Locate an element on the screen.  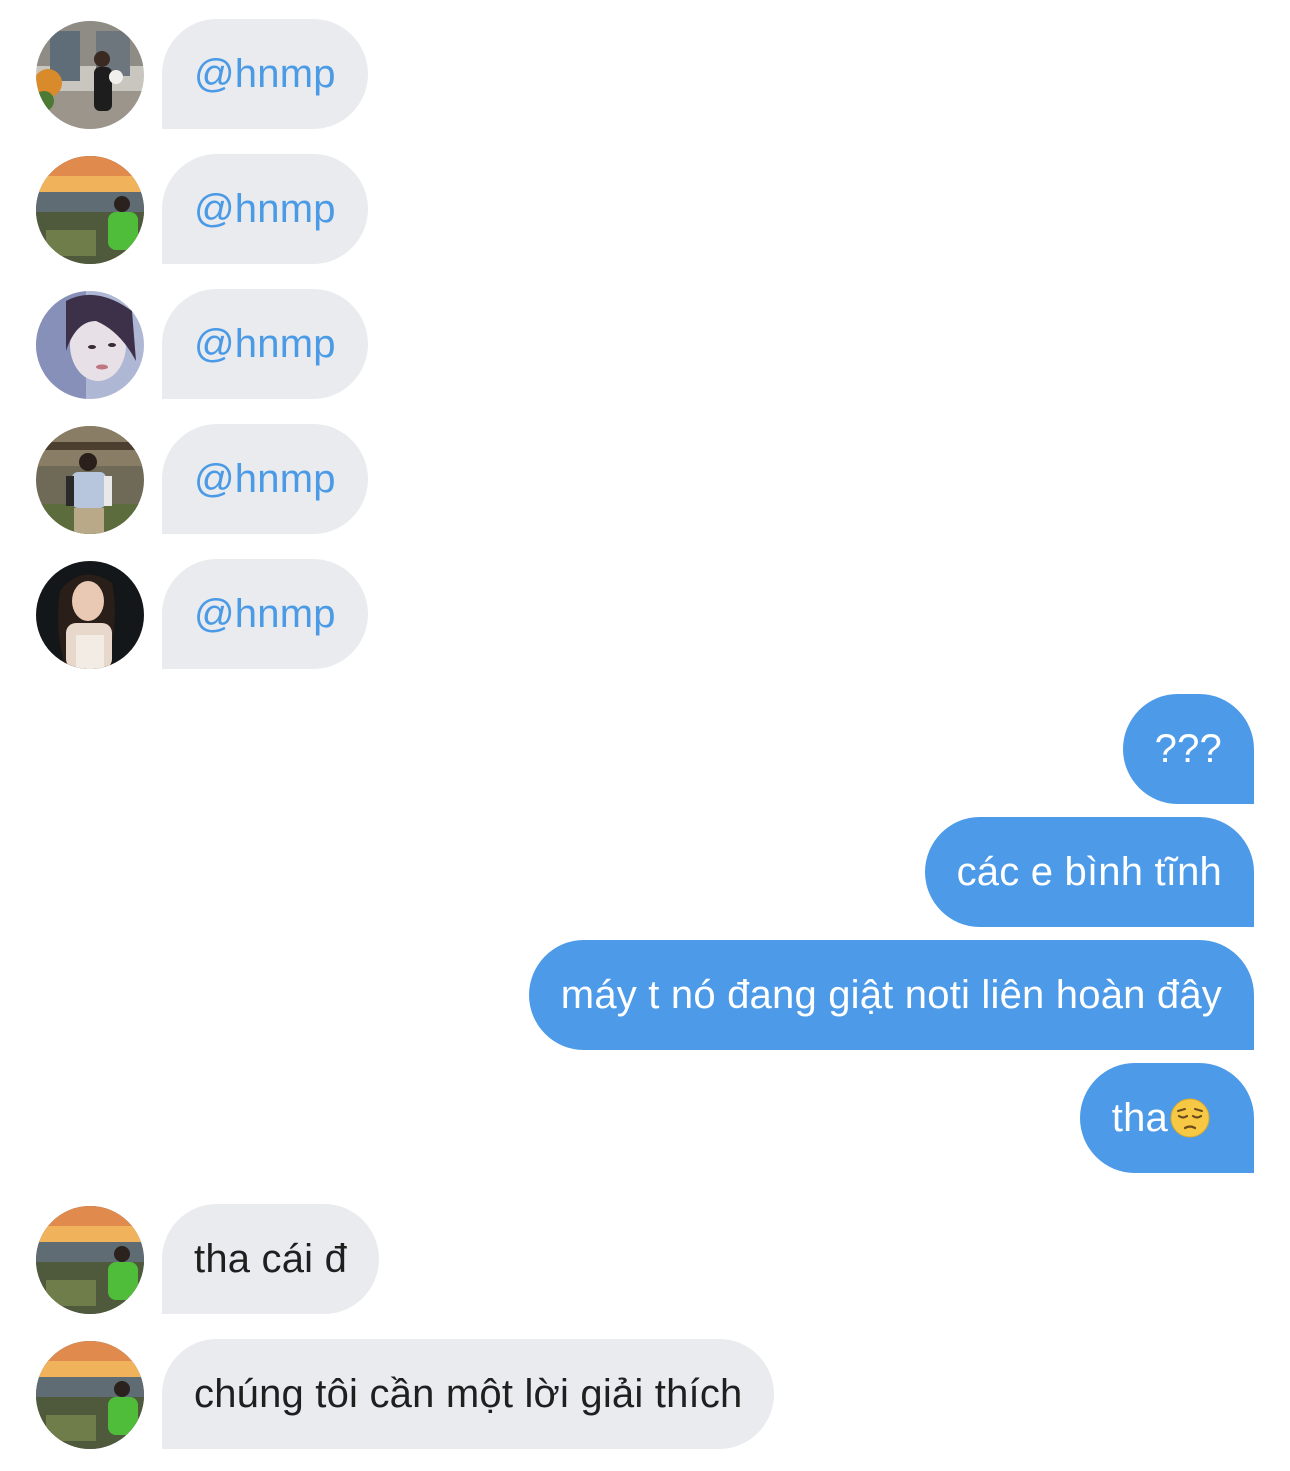
message-bubble-outgoing: tha is located at coordinates (1166, 1118).